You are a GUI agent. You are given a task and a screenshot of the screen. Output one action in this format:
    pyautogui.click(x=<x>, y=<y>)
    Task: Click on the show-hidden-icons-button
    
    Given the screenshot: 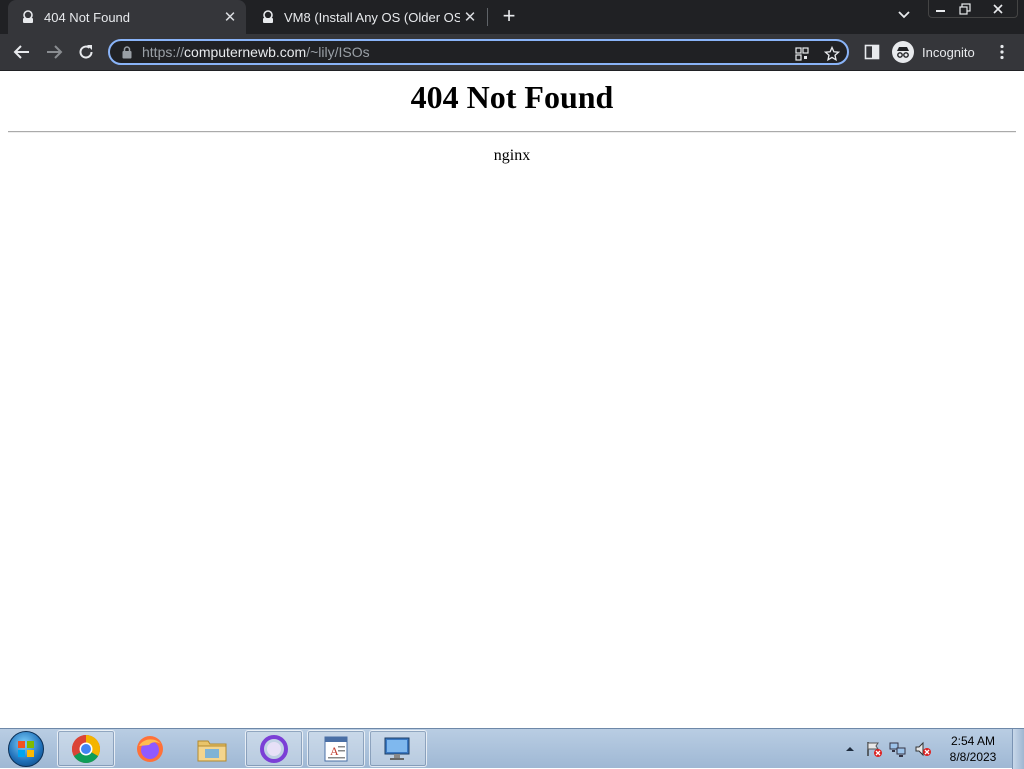 What is the action you would take?
    pyautogui.click(x=850, y=749)
    